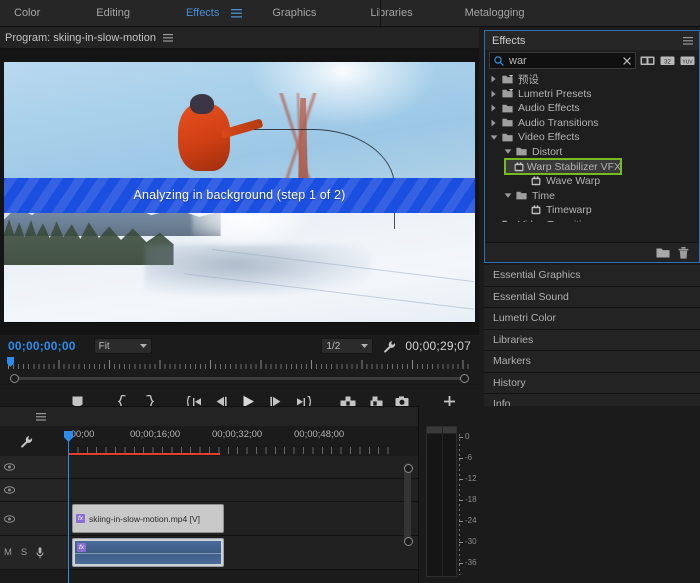  Describe the element at coordinates (592, 137) in the screenshot. I see `effects-tree-item: Video Effects` at that location.